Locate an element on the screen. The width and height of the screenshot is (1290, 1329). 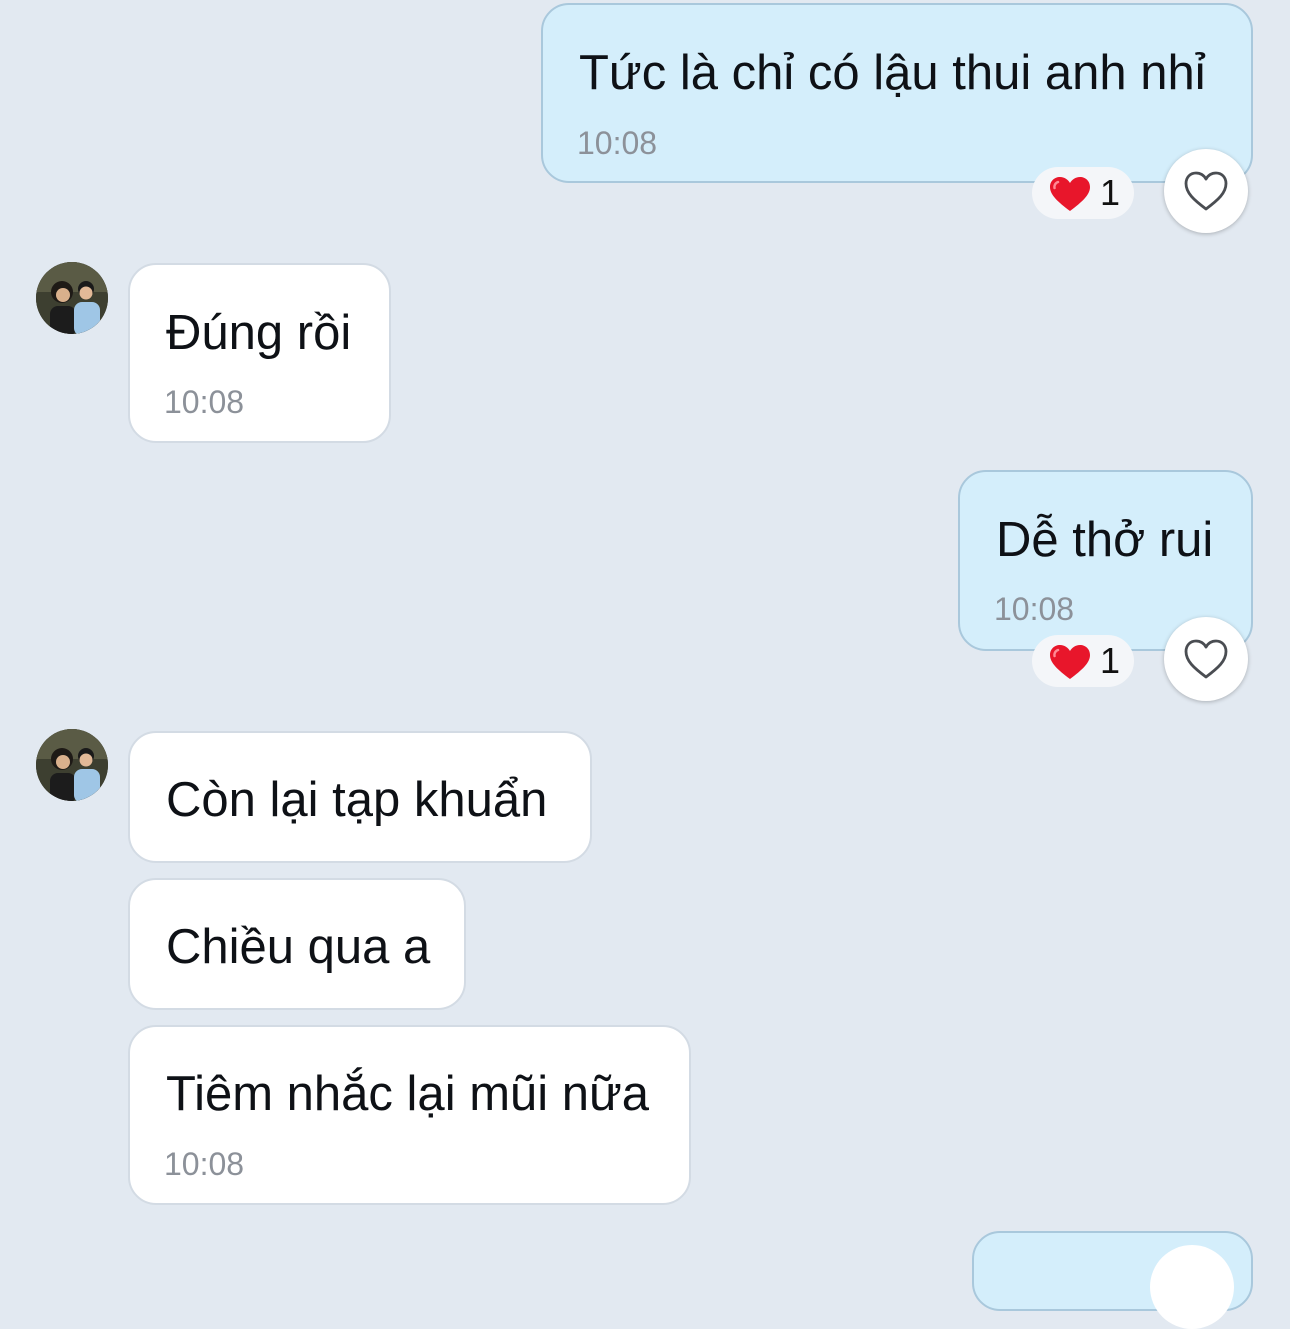
message-bubble-incoming: Đúng rồi 10:08 is located at coordinates (259, 353).